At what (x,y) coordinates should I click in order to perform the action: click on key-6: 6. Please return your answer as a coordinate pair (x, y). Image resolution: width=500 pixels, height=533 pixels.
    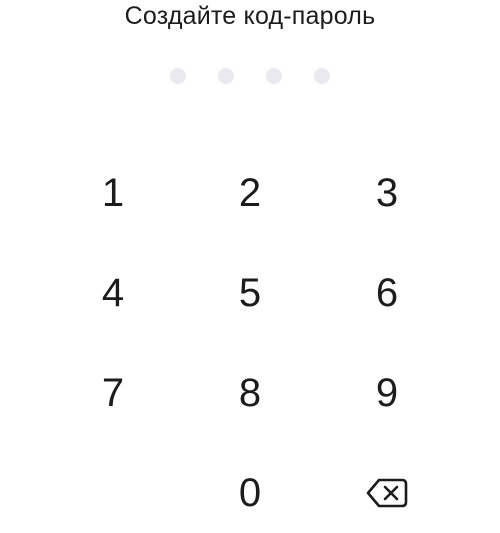
    Looking at the image, I should click on (387, 293).